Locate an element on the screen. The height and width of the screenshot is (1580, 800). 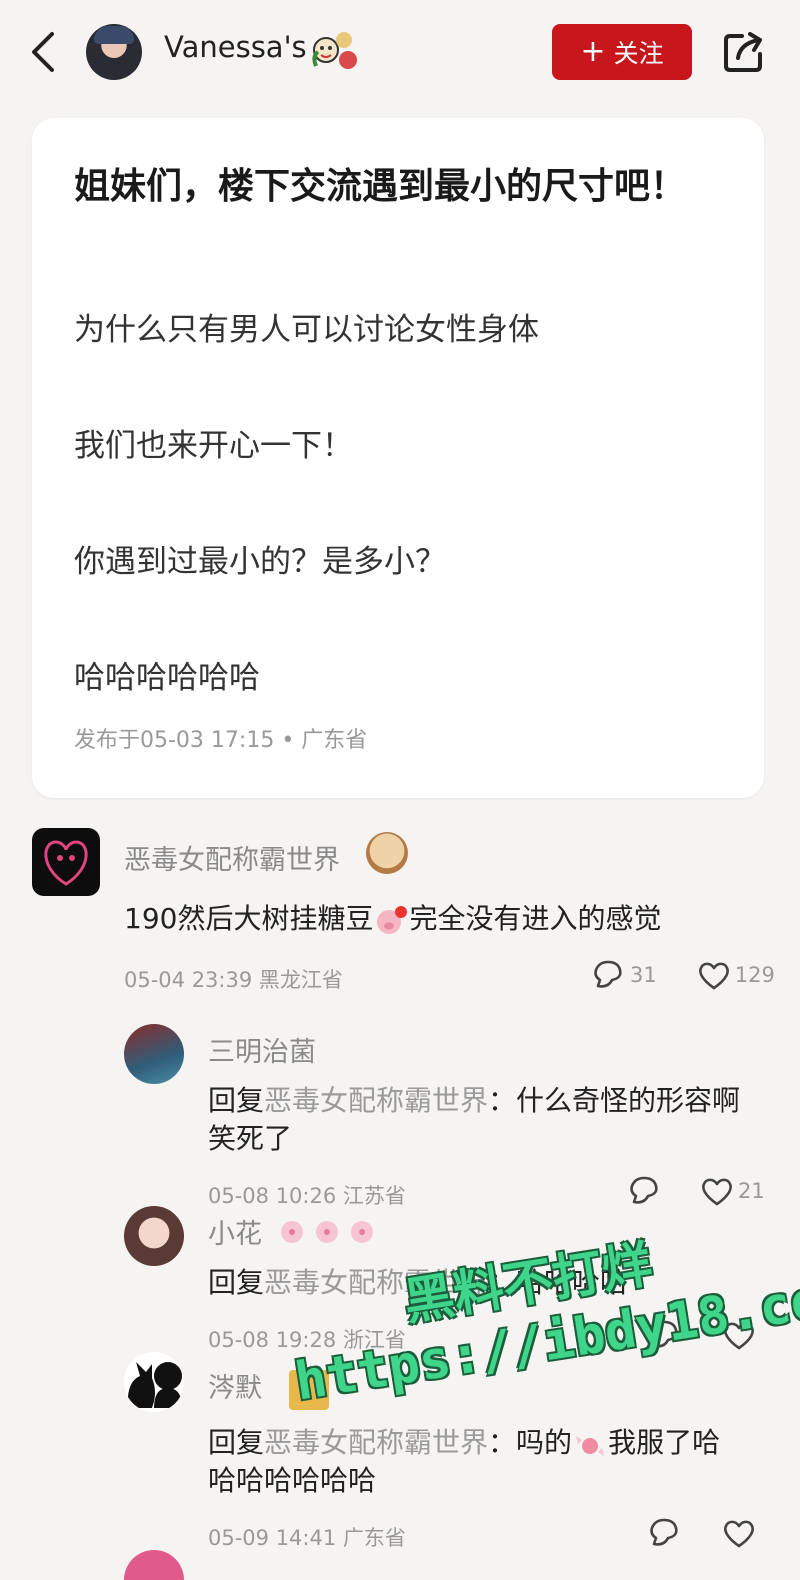
author-name: Vanessa's is located at coordinates (235, 47).